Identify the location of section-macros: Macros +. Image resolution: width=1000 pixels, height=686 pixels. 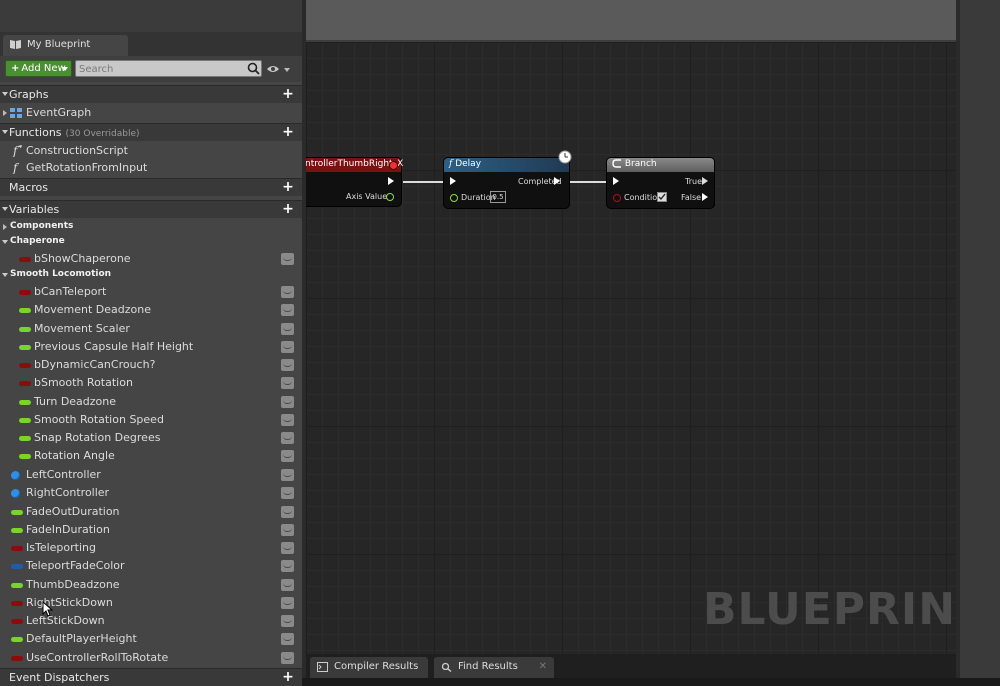
(151, 187).